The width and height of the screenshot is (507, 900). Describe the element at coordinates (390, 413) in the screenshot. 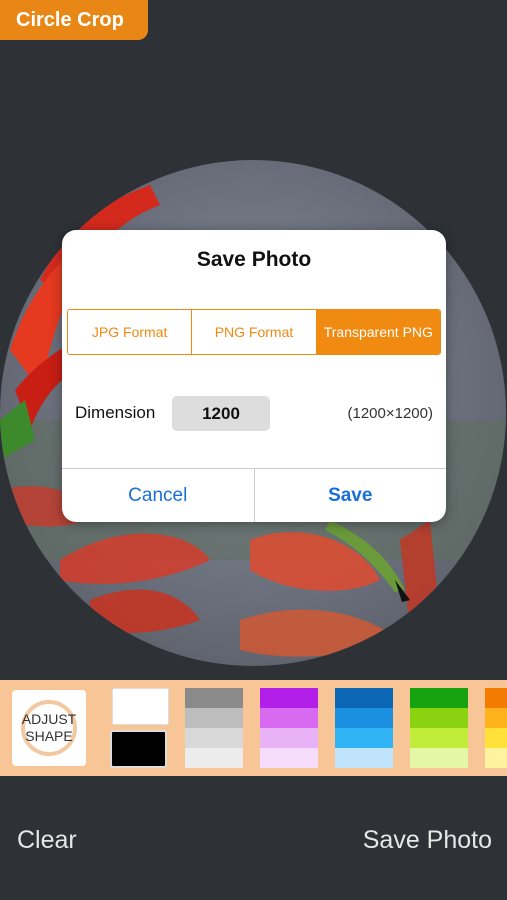

I see `dimension-size-text: (1200×1200)` at that location.